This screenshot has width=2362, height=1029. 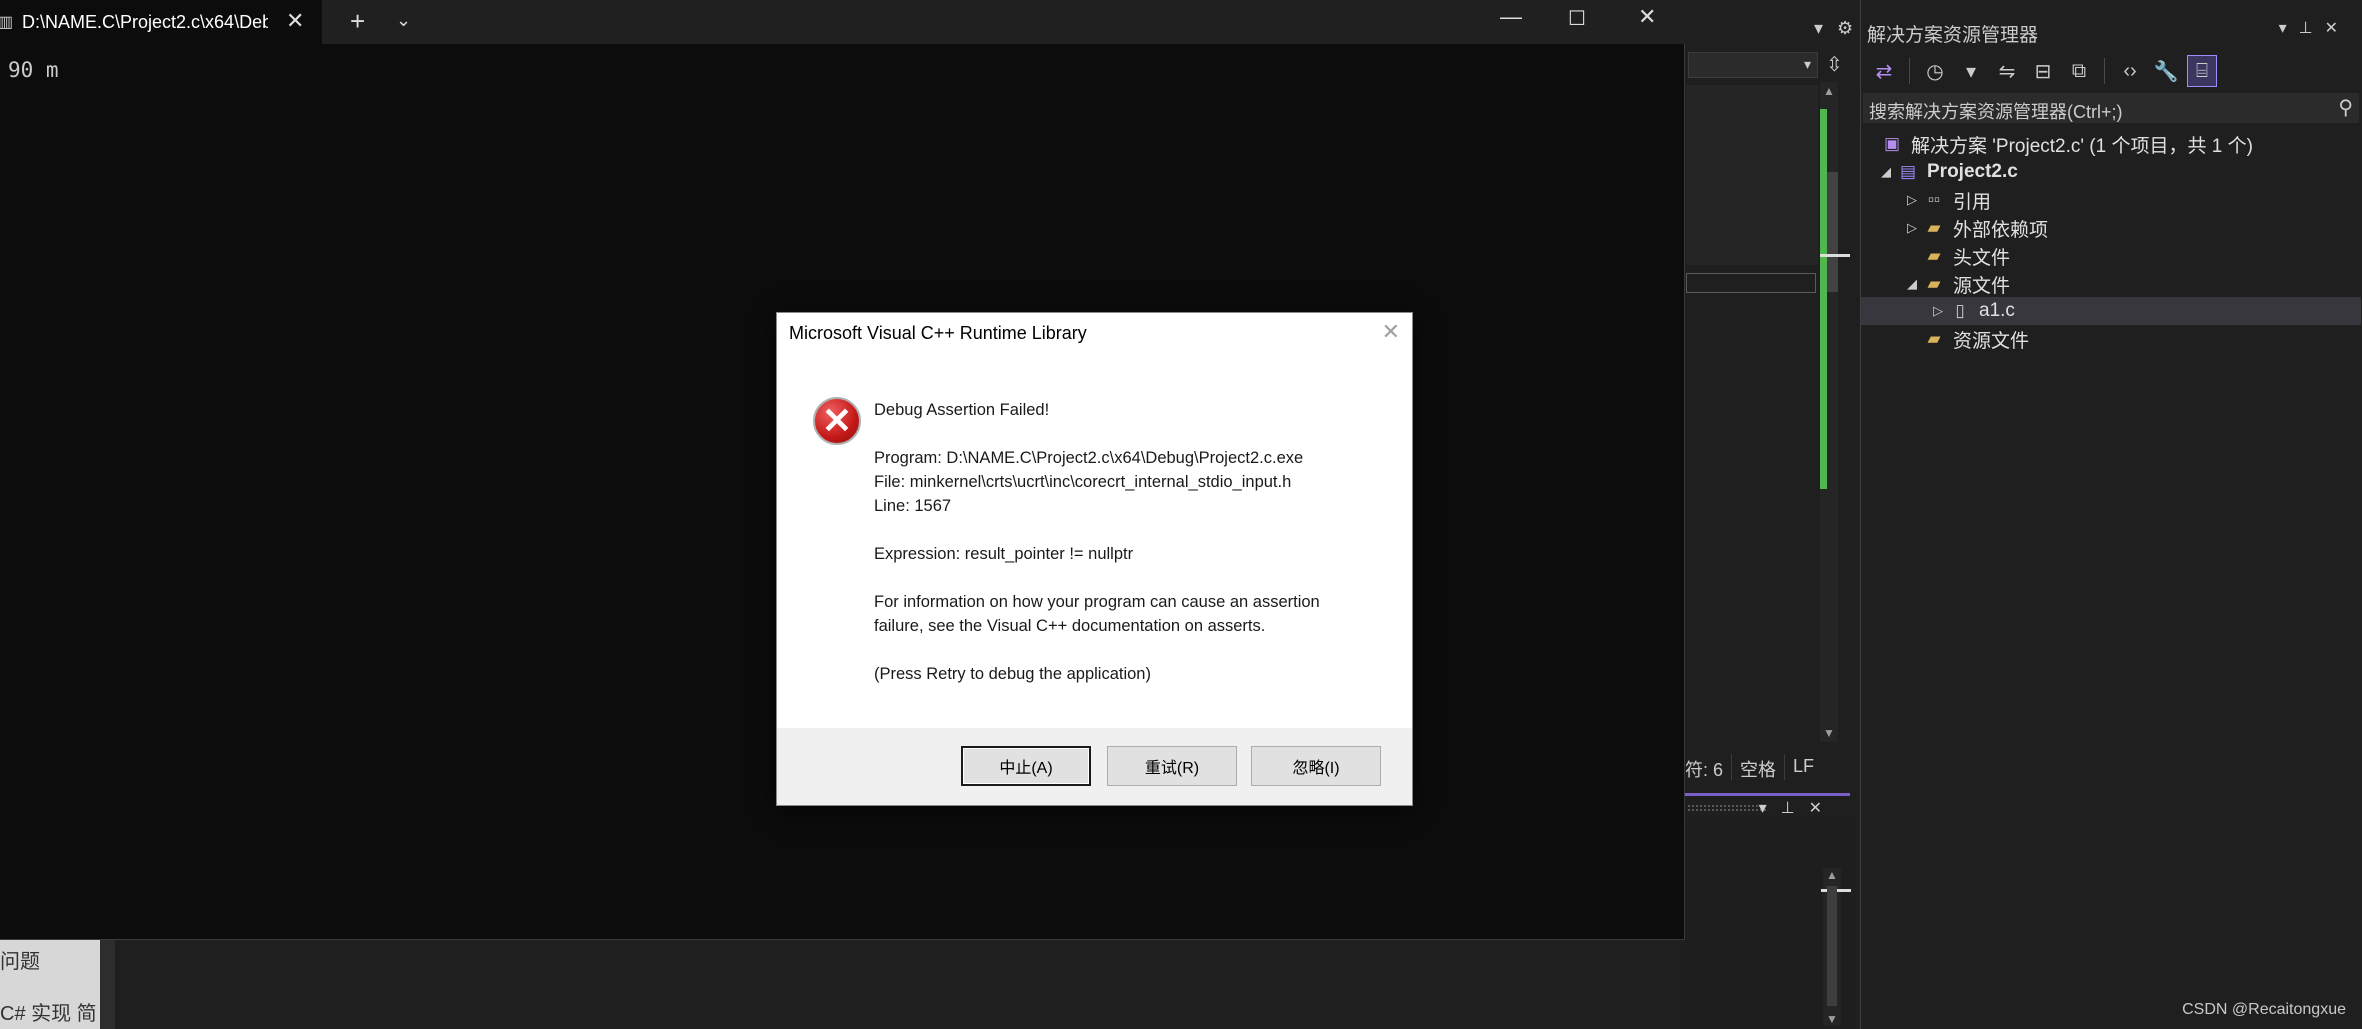 What do you see at coordinates (1892, 143) in the screenshot?
I see `solution-icon: ▣` at bounding box center [1892, 143].